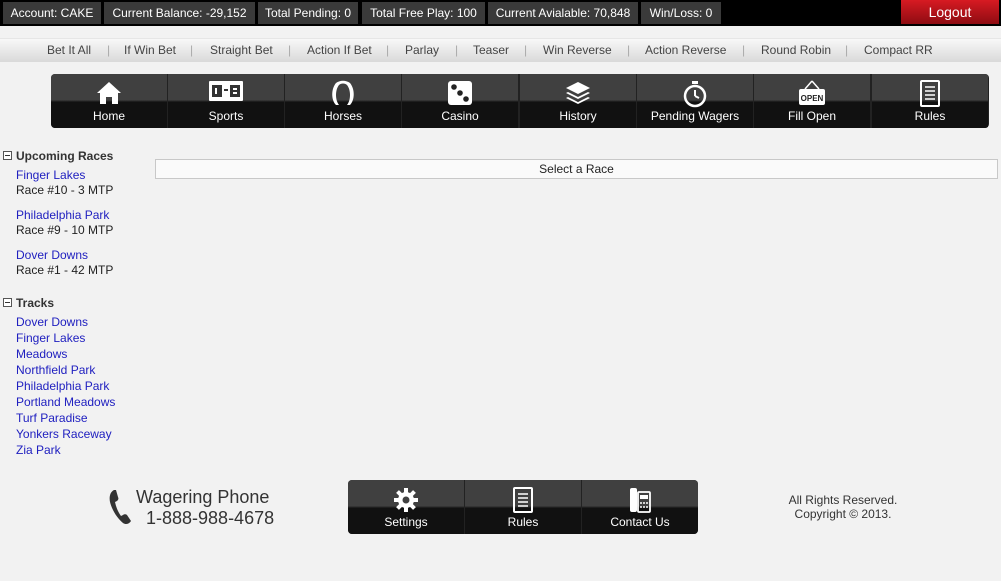 The width and height of the screenshot is (1001, 581). Describe the element at coordinates (210, 518) in the screenshot. I see `phone-number: 1-888-988-4678` at that location.